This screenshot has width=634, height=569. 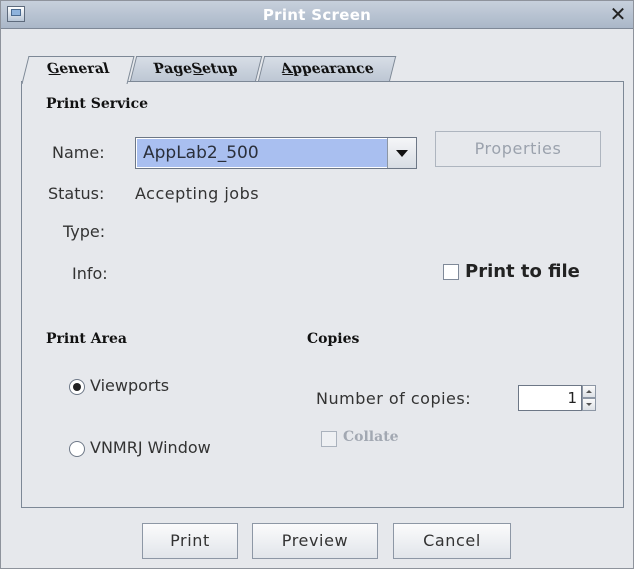 What do you see at coordinates (451, 272) in the screenshot?
I see `print-to-file-checkbox` at bounding box center [451, 272].